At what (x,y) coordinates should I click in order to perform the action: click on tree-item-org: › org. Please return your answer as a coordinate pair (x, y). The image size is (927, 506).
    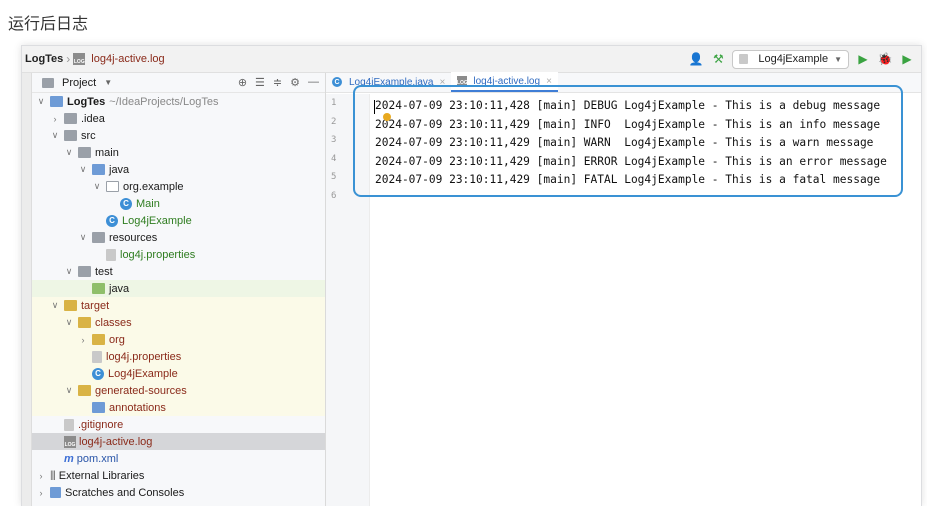
    Looking at the image, I should click on (178, 339).